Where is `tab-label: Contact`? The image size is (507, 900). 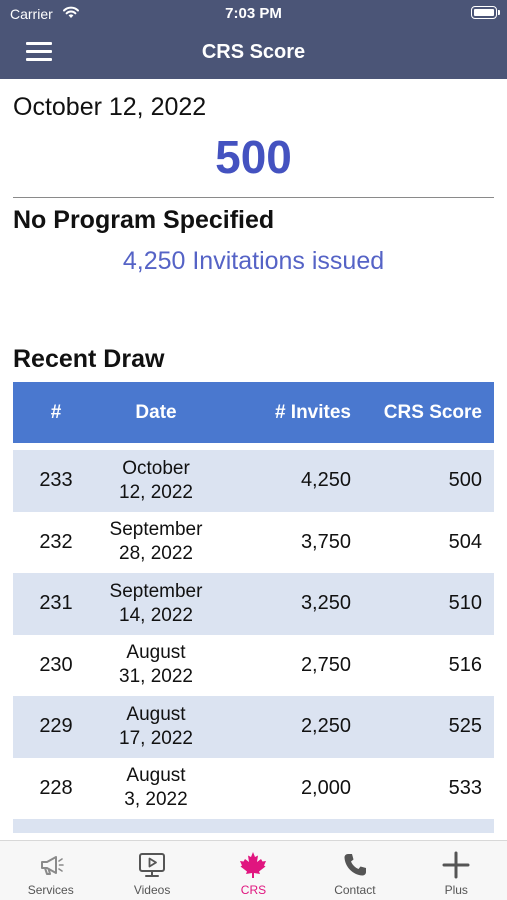
tab-label: Contact is located at coordinates (355, 890).